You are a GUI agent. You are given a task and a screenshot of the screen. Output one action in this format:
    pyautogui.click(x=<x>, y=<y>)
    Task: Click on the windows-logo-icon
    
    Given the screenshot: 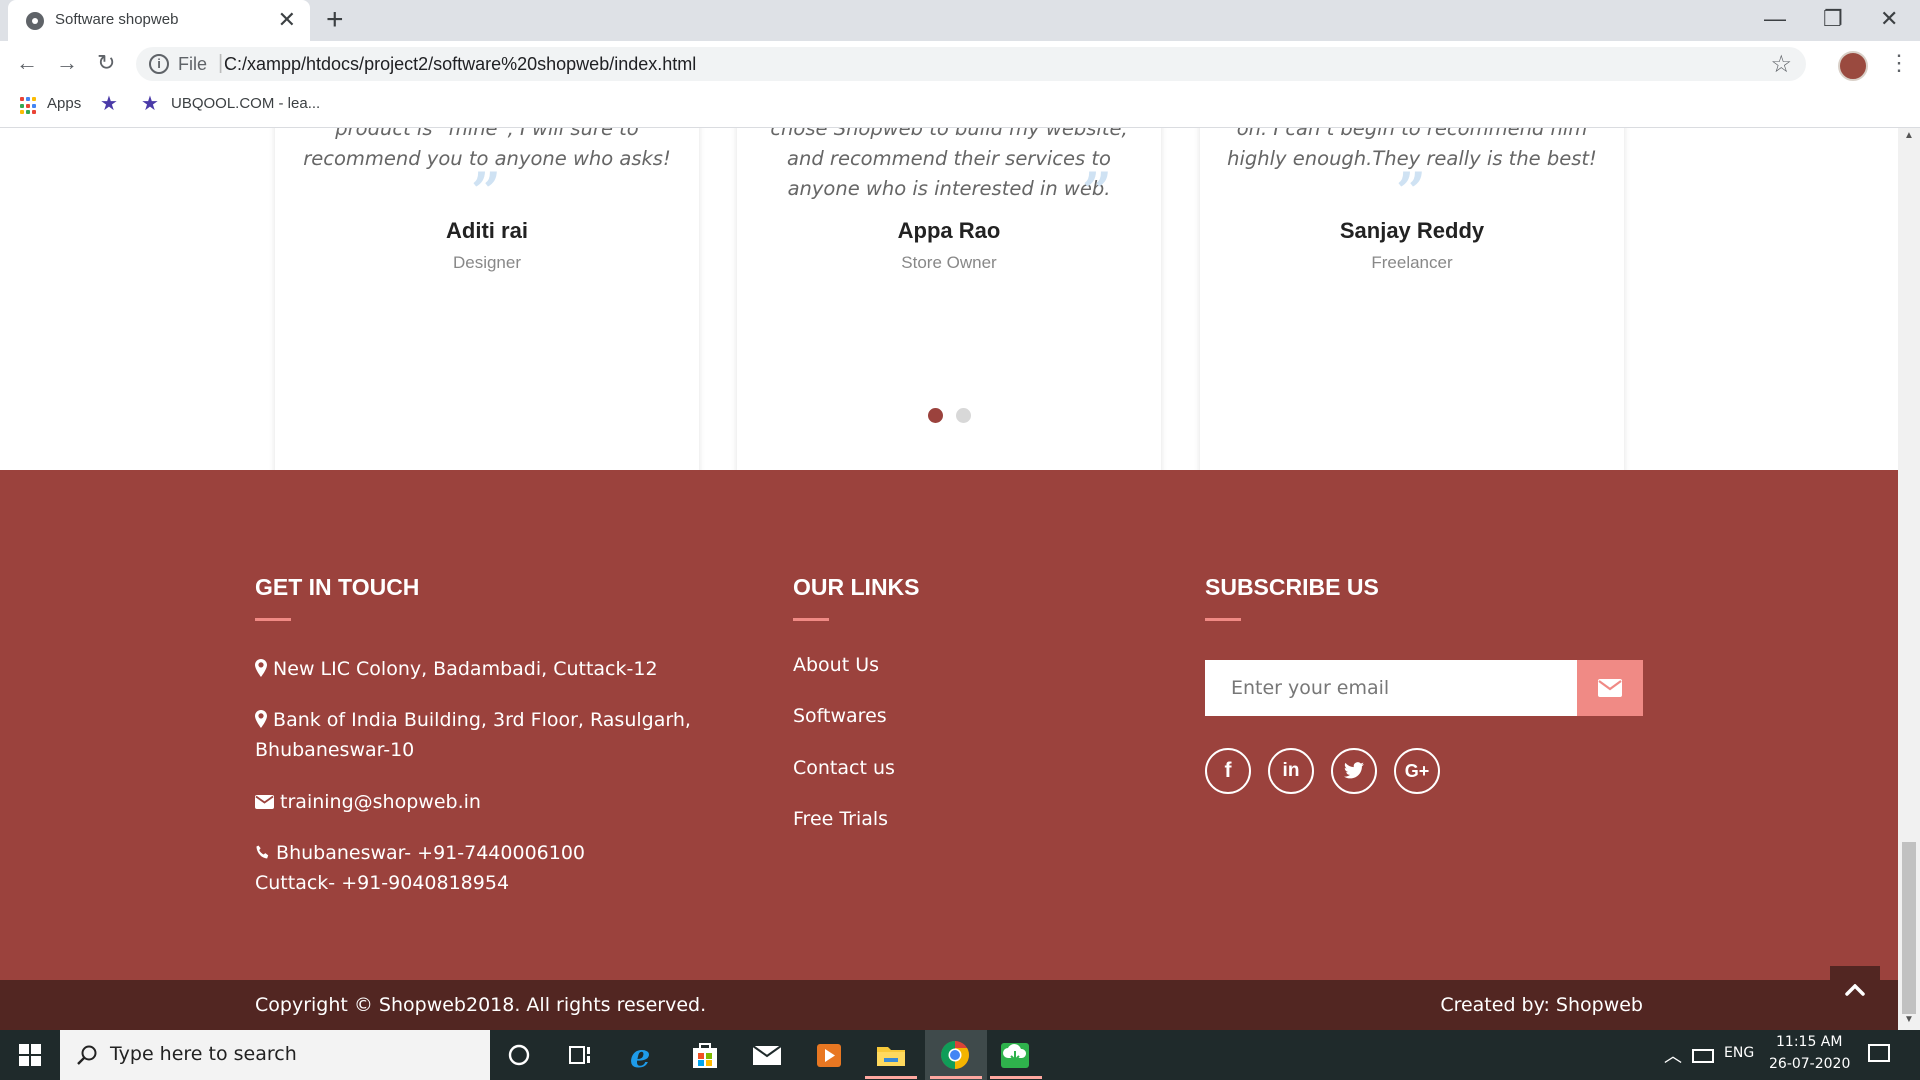 What is the action you would take?
    pyautogui.click(x=30, y=1055)
    